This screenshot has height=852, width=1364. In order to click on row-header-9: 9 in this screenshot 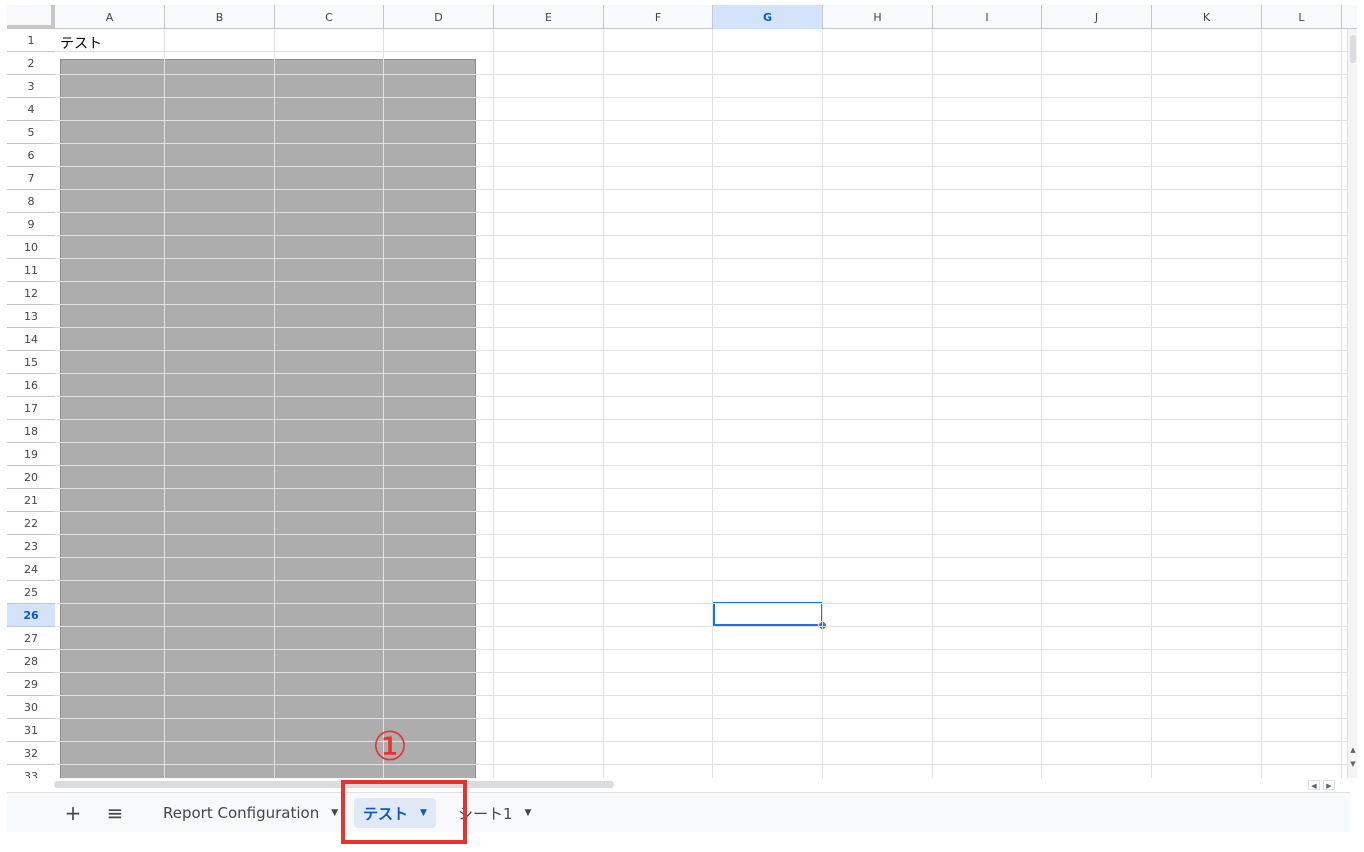, I will do `click(31, 224)`.